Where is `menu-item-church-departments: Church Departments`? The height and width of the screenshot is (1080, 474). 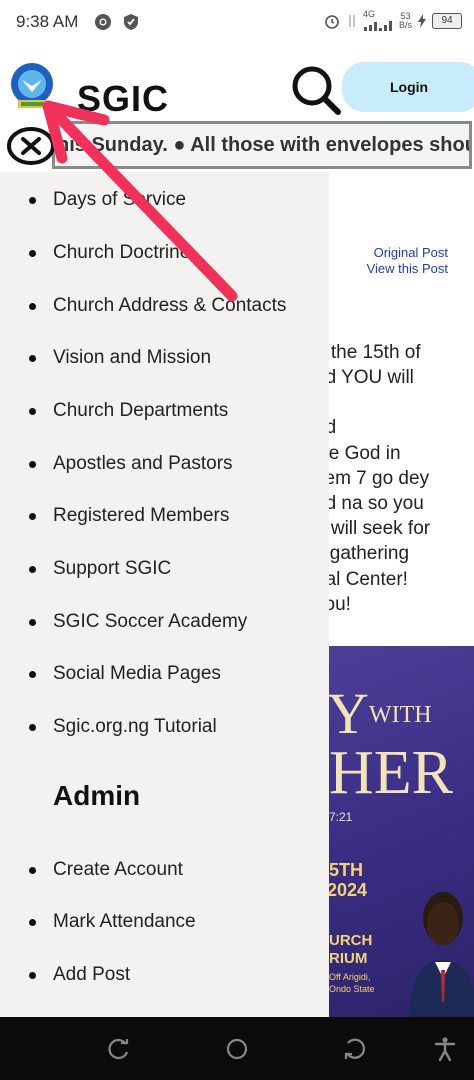
menu-item-church-departments: Church Departments is located at coordinates (128, 411).